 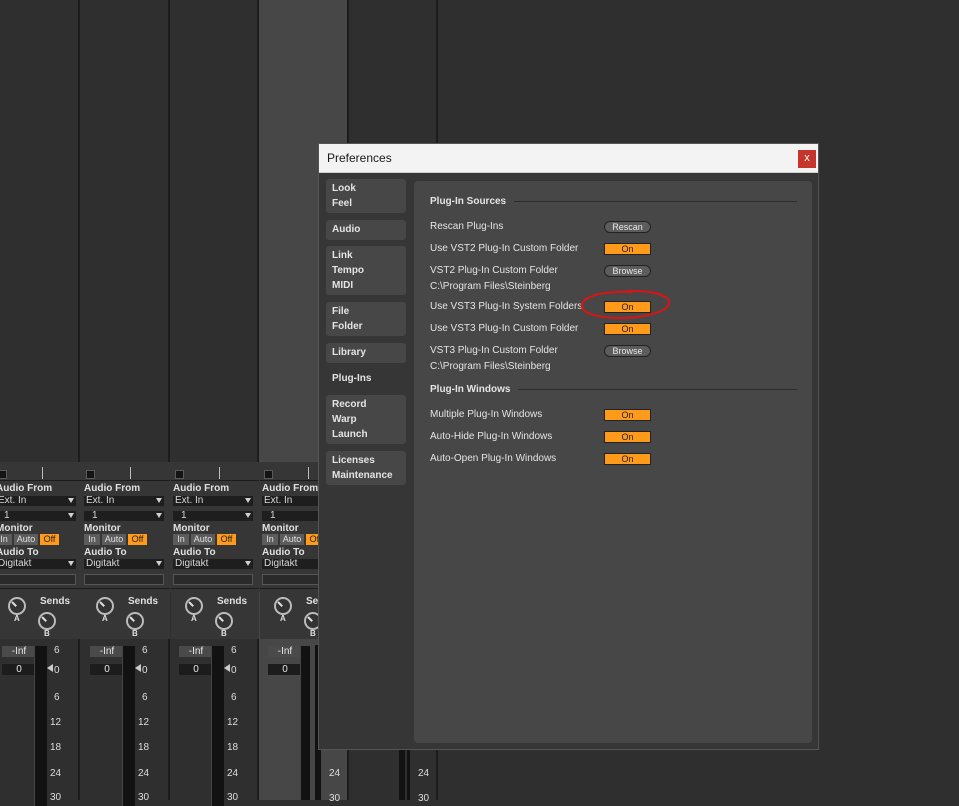 I want to click on audio-from-channel-value: 1, so click(x=273, y=516).